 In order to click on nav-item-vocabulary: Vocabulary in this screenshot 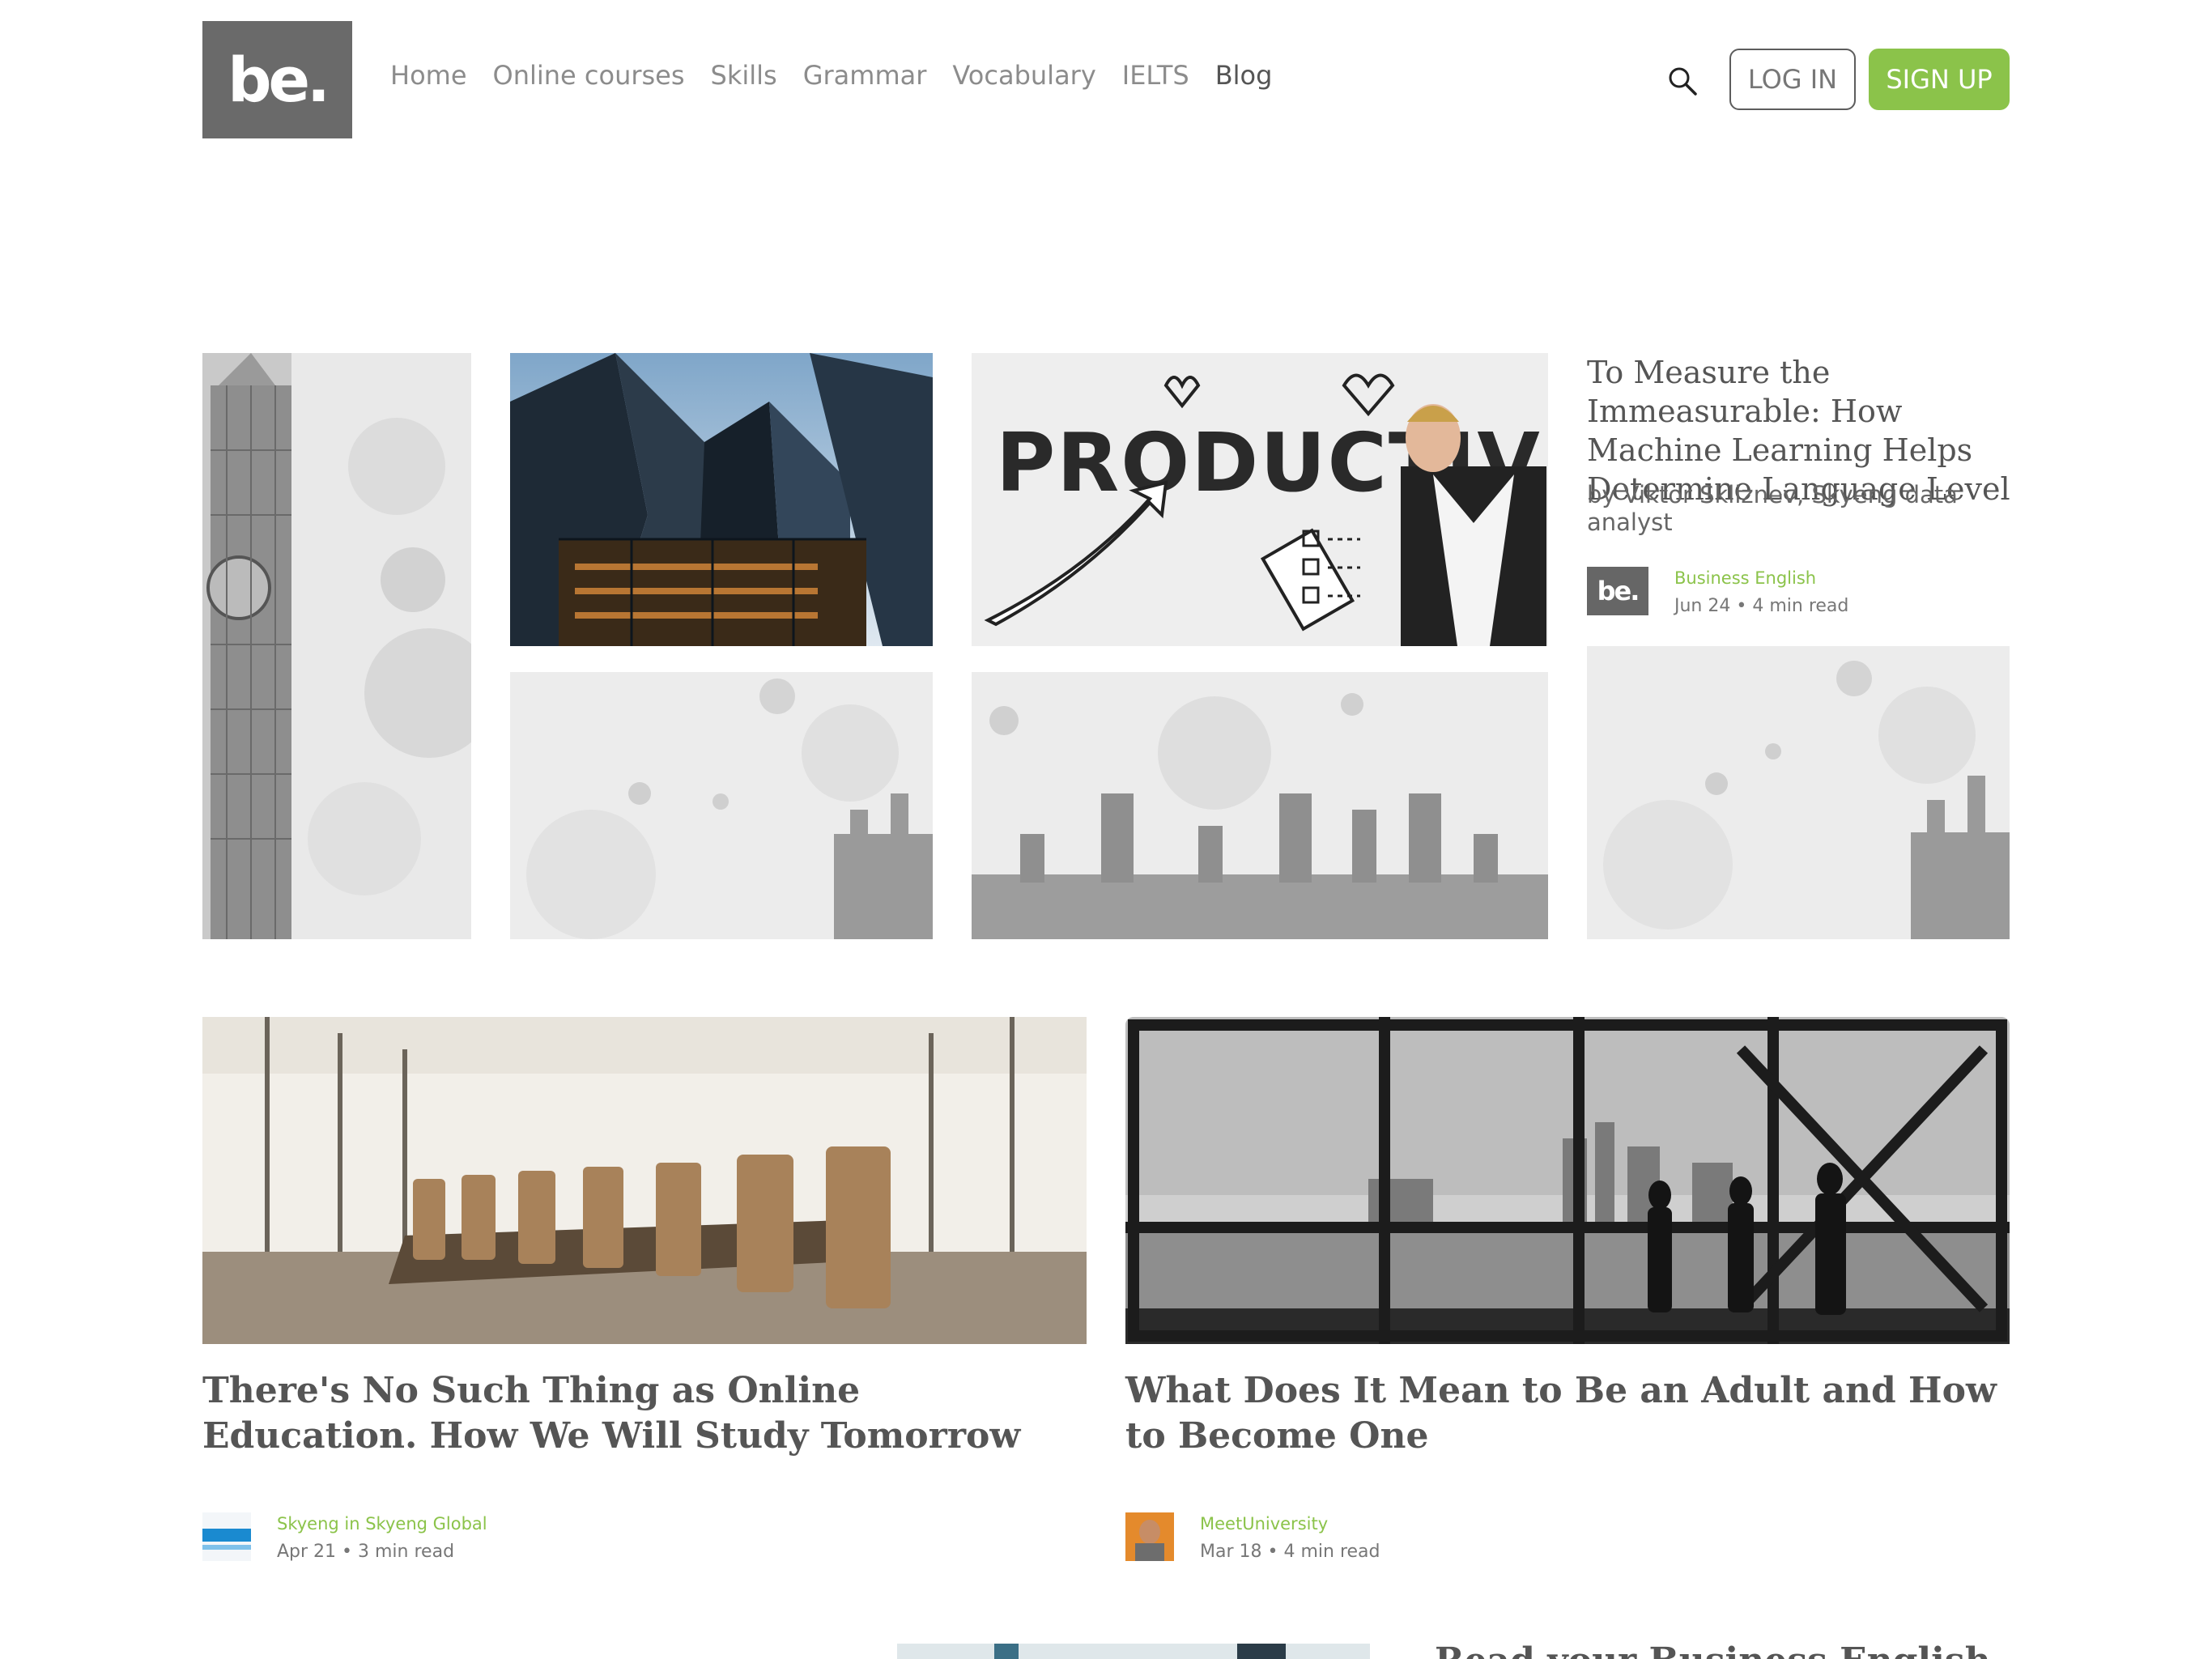, I will do `click(1024, 75)`.